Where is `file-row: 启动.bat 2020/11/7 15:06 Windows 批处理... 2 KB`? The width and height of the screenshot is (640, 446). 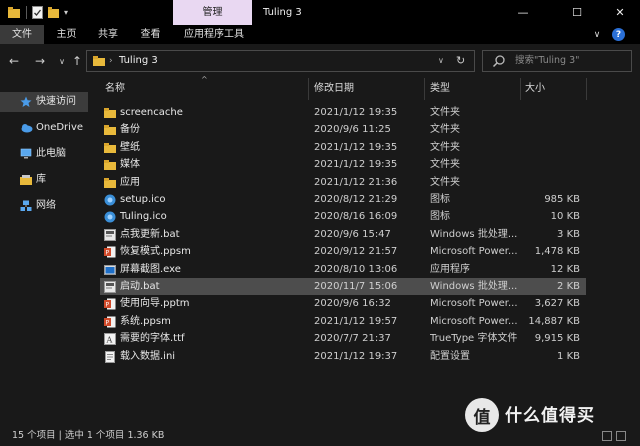
file-row: 启动.bat 2020/11/7 15:06 Windows 批处理... 2 KB is located at coordinates (343, 287).